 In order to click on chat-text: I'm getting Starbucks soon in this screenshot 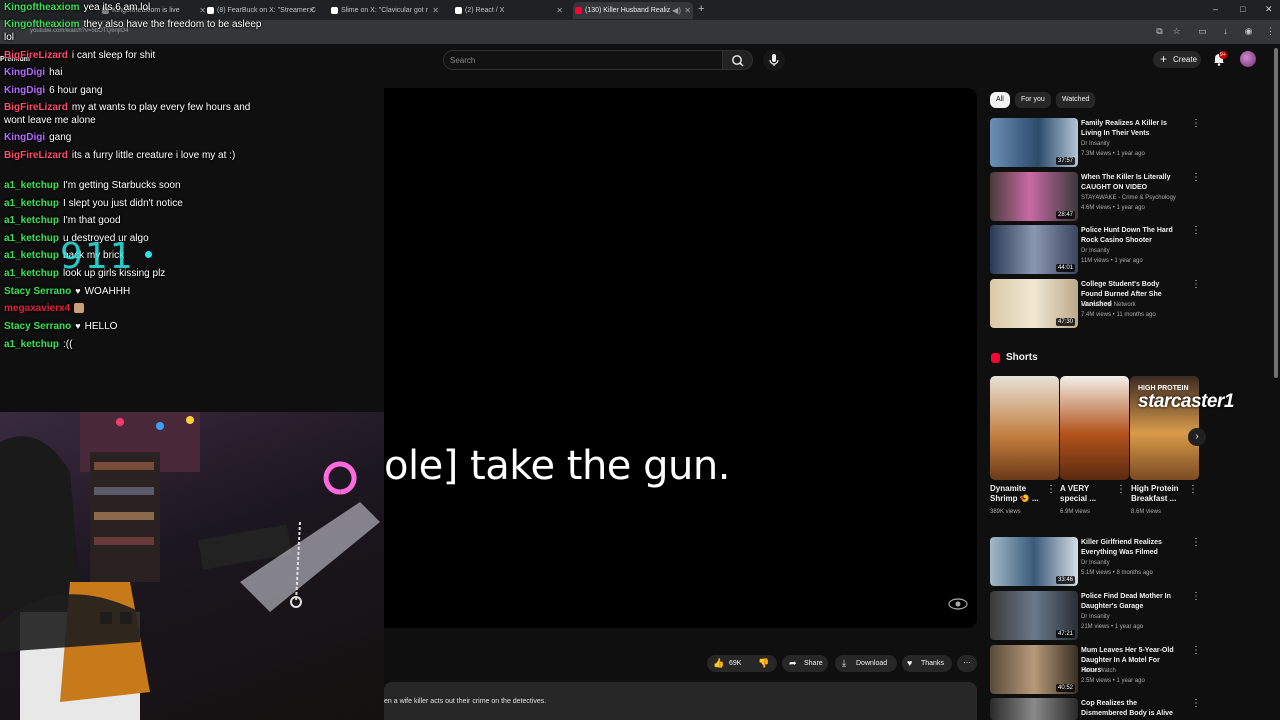, I will do `click(122, 185)`.